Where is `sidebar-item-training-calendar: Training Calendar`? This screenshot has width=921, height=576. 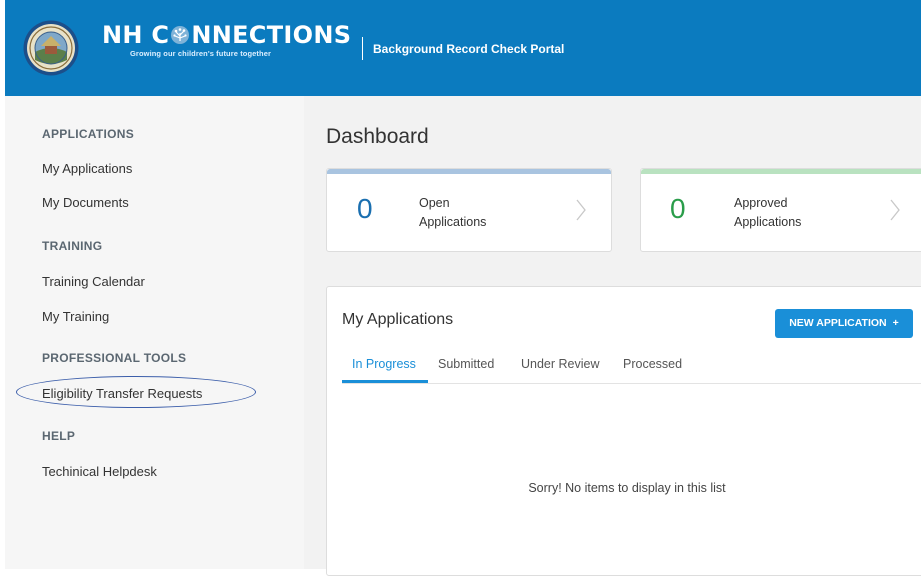 sidebar-item-training-calendar: Training Calendar is located at coordinates (93, 281).